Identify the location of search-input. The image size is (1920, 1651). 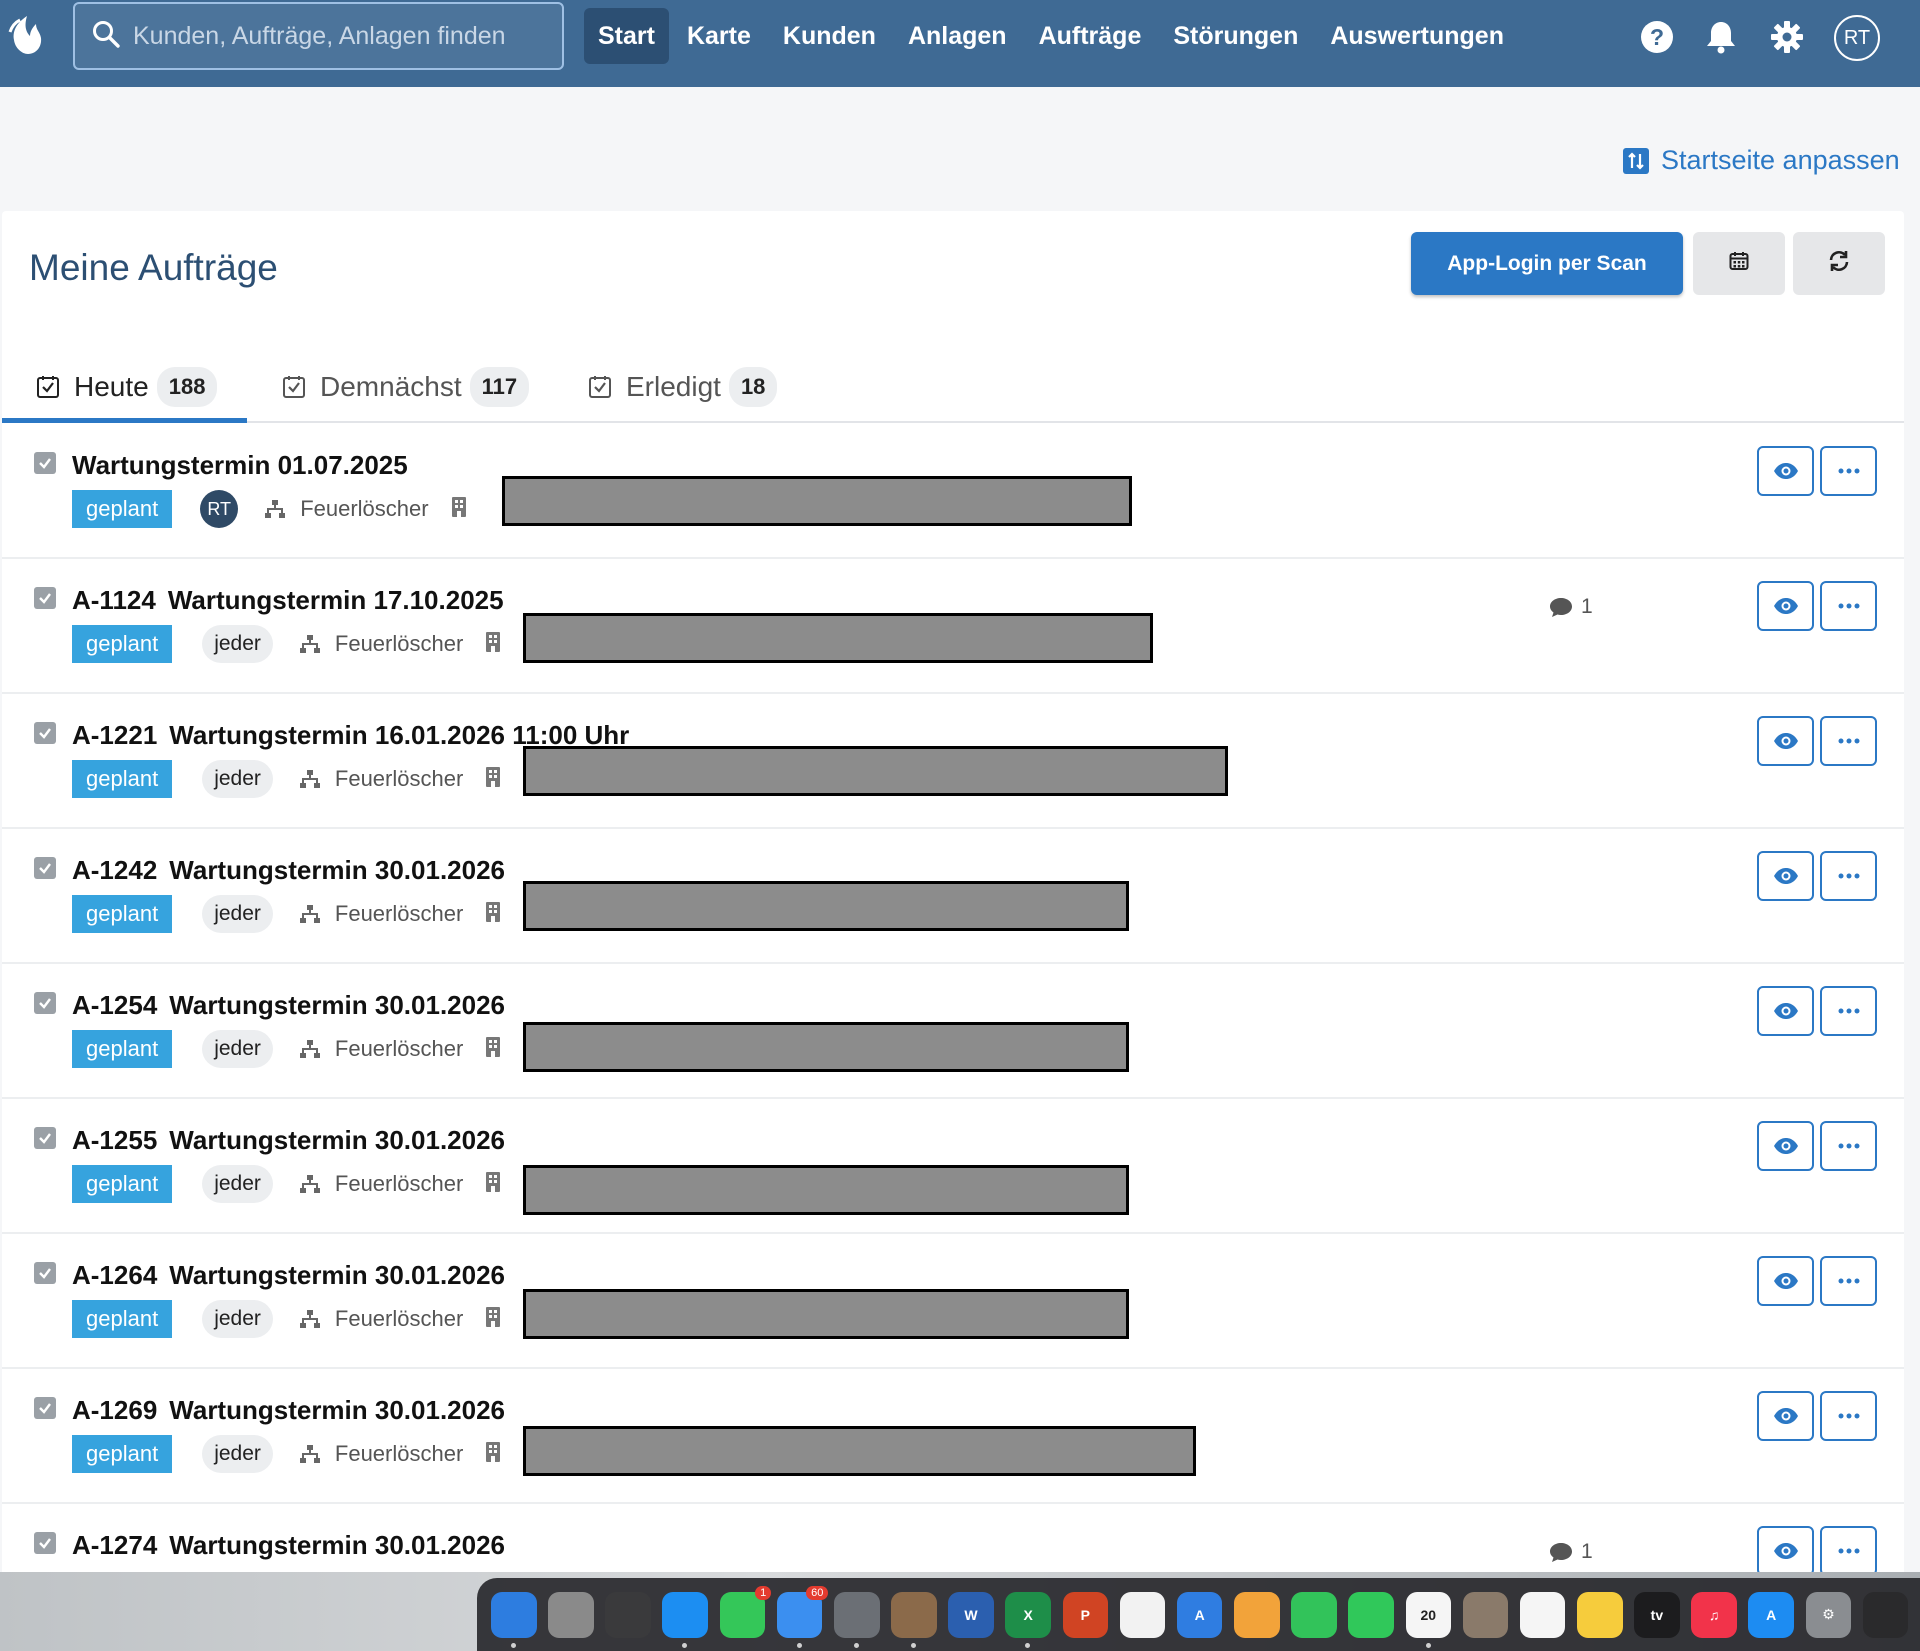
(343, 36).